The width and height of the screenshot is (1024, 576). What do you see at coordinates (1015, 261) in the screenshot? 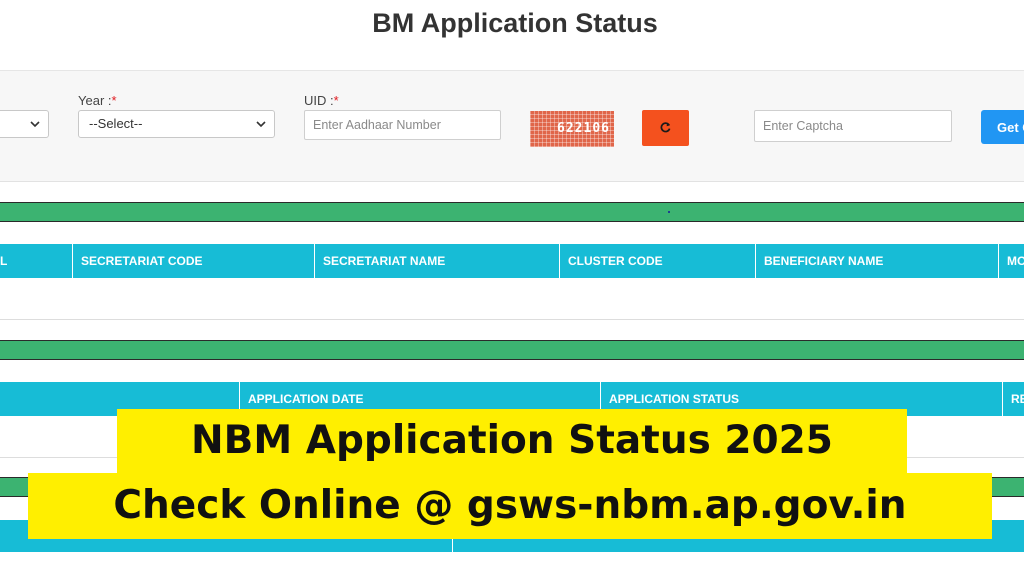
I see `column-header: MO` at bounding box center [1015, 261].